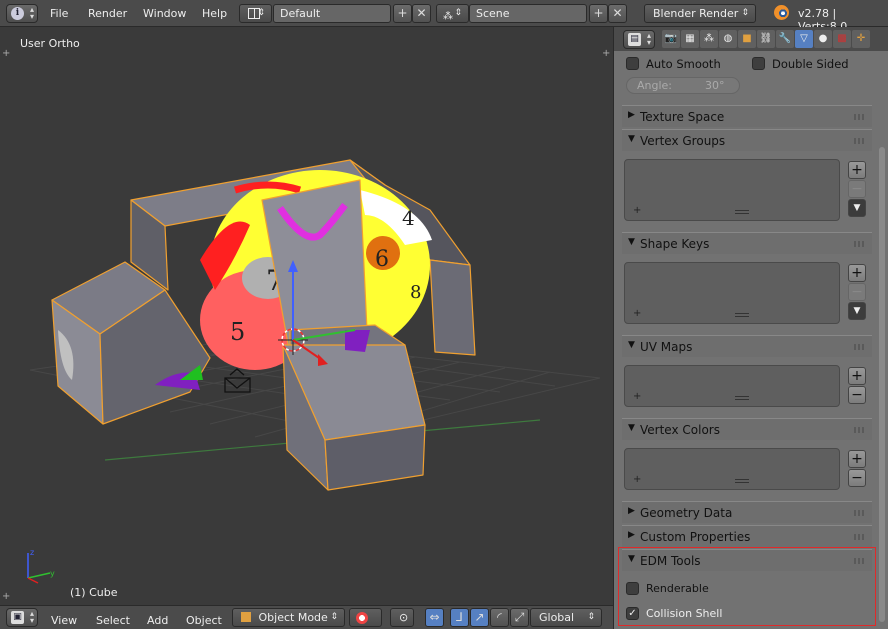  Describe the element at coordinates (747, 512) in the screenshot. I see `panel-geometry-data: ▶ Geometry Data` at that location.